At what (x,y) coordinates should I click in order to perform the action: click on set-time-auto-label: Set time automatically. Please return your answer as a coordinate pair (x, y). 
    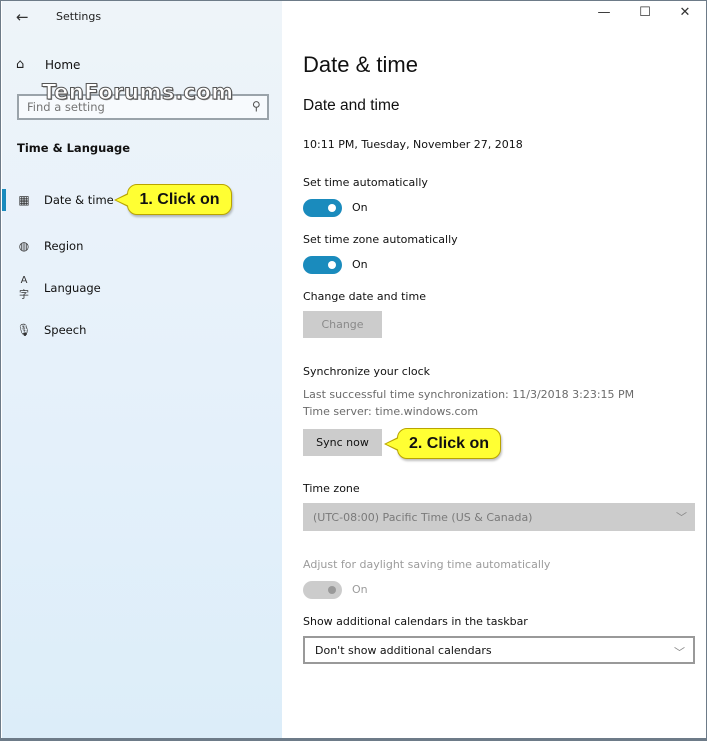
    Looking at the image, I should click on (365, 182).